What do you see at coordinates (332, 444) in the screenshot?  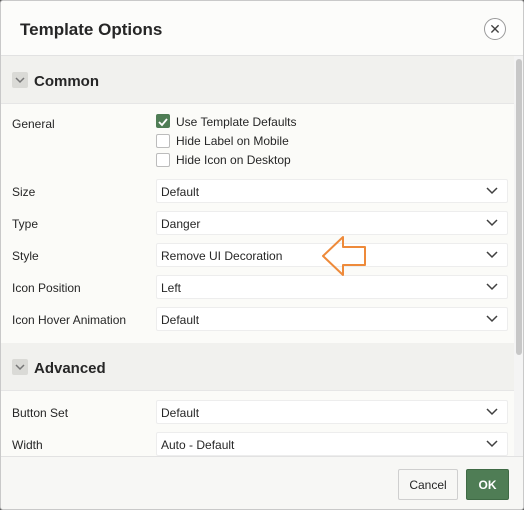 I see `width-select: Auto - Default` at bounding box center [332, 444].